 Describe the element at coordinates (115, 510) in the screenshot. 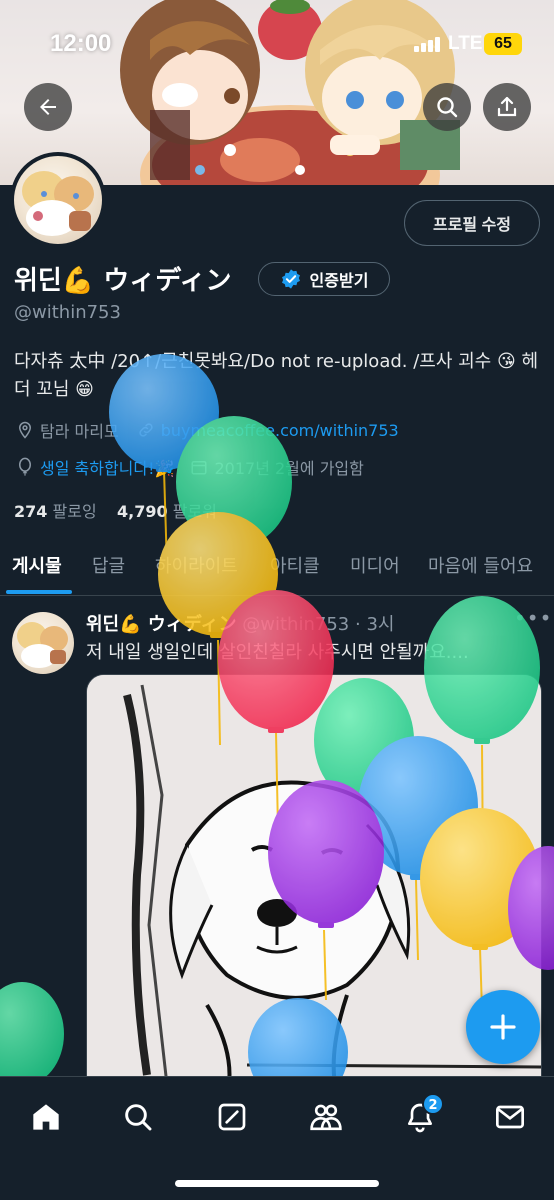

I see `follow-stats: 274 팔로잉 4,790 팔로워` at that location.